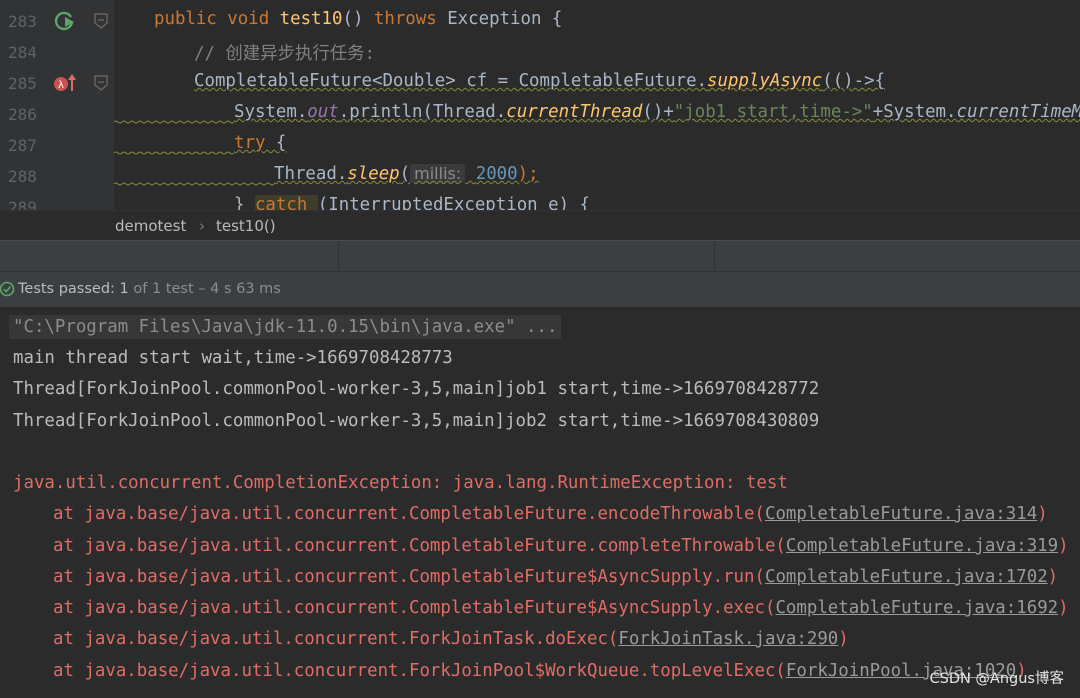 Image resolution: width=1080 pixels, height=698 pixels. Describe the element at coordinates (540, 225) in the screenshot. I see `breadcrumb: demotest › test10()` at that location.